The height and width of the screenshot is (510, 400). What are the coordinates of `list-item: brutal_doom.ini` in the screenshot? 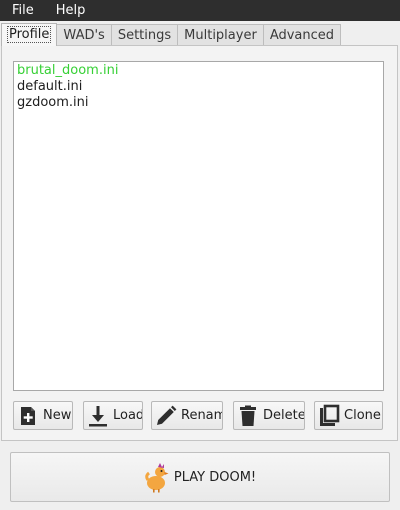 It's located at (198, 71).